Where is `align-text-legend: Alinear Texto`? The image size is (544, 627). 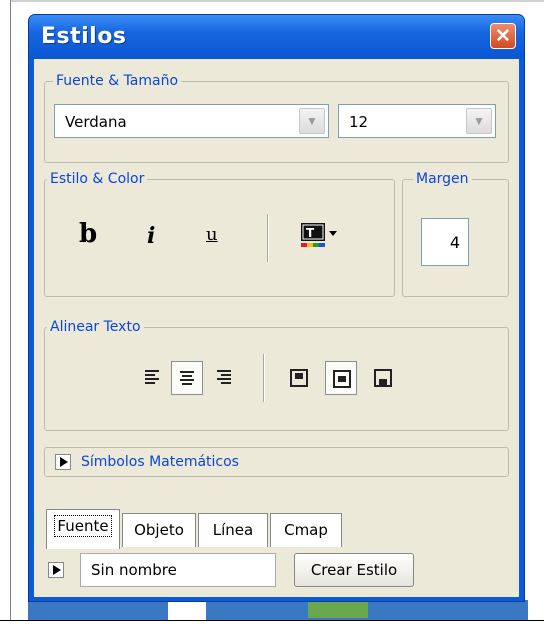
align-text-legend: Alinear Texto is located at coordinates (95, 327).